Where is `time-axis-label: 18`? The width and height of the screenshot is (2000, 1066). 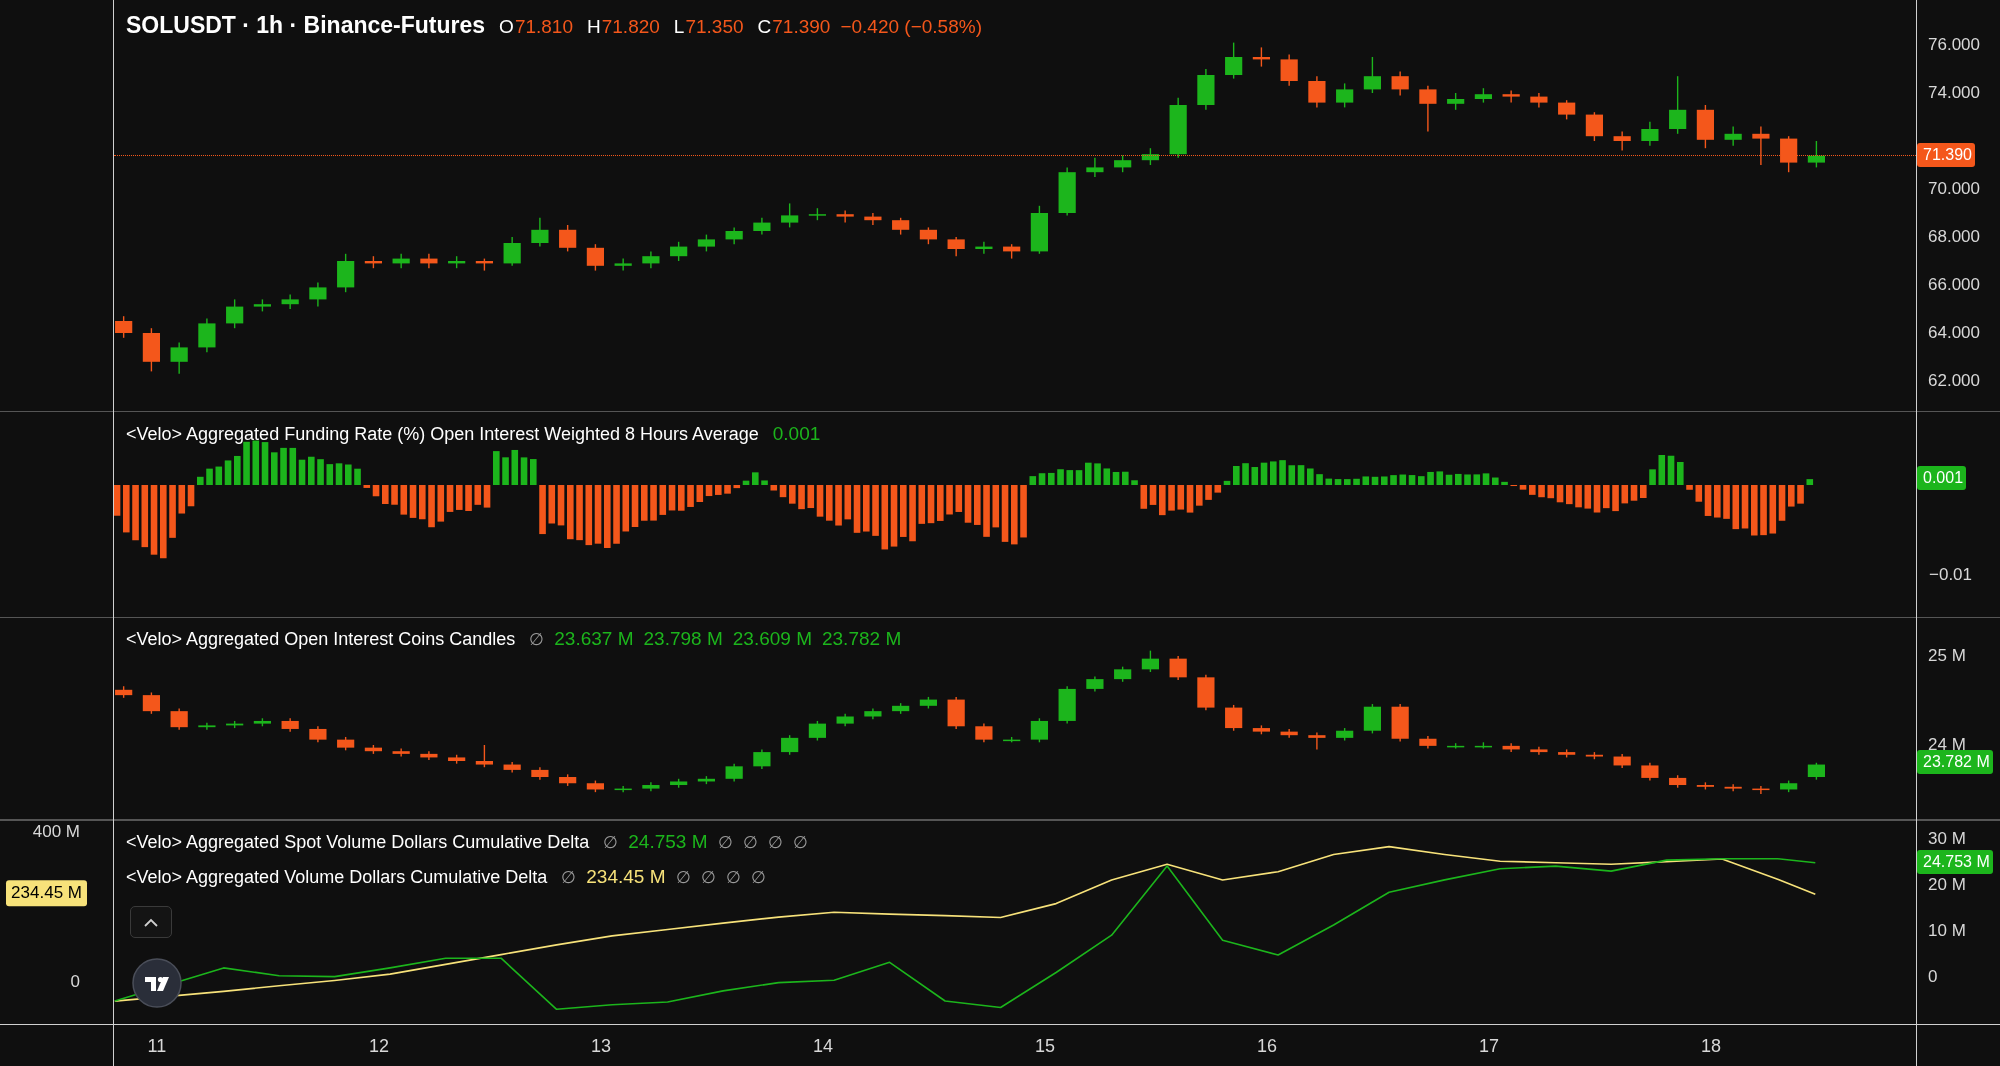 time-axis-label: 18 is located at coordinates (1710, 1046).